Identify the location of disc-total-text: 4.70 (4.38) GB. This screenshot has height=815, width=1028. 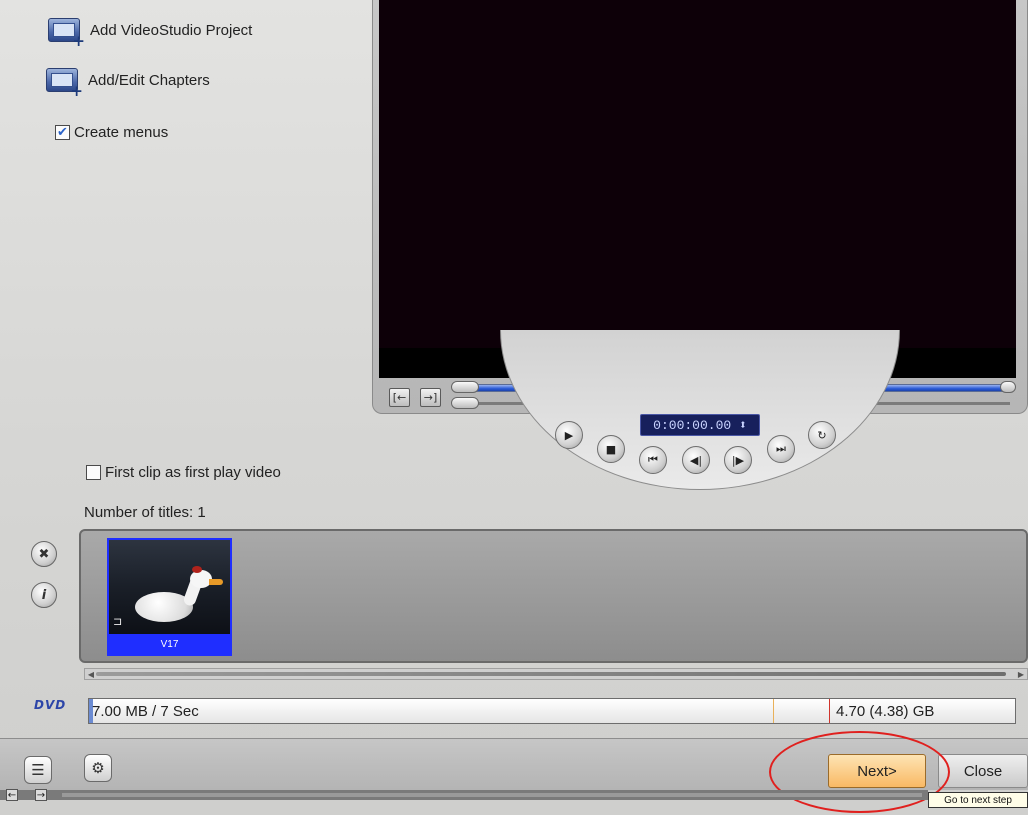
(885, 711).